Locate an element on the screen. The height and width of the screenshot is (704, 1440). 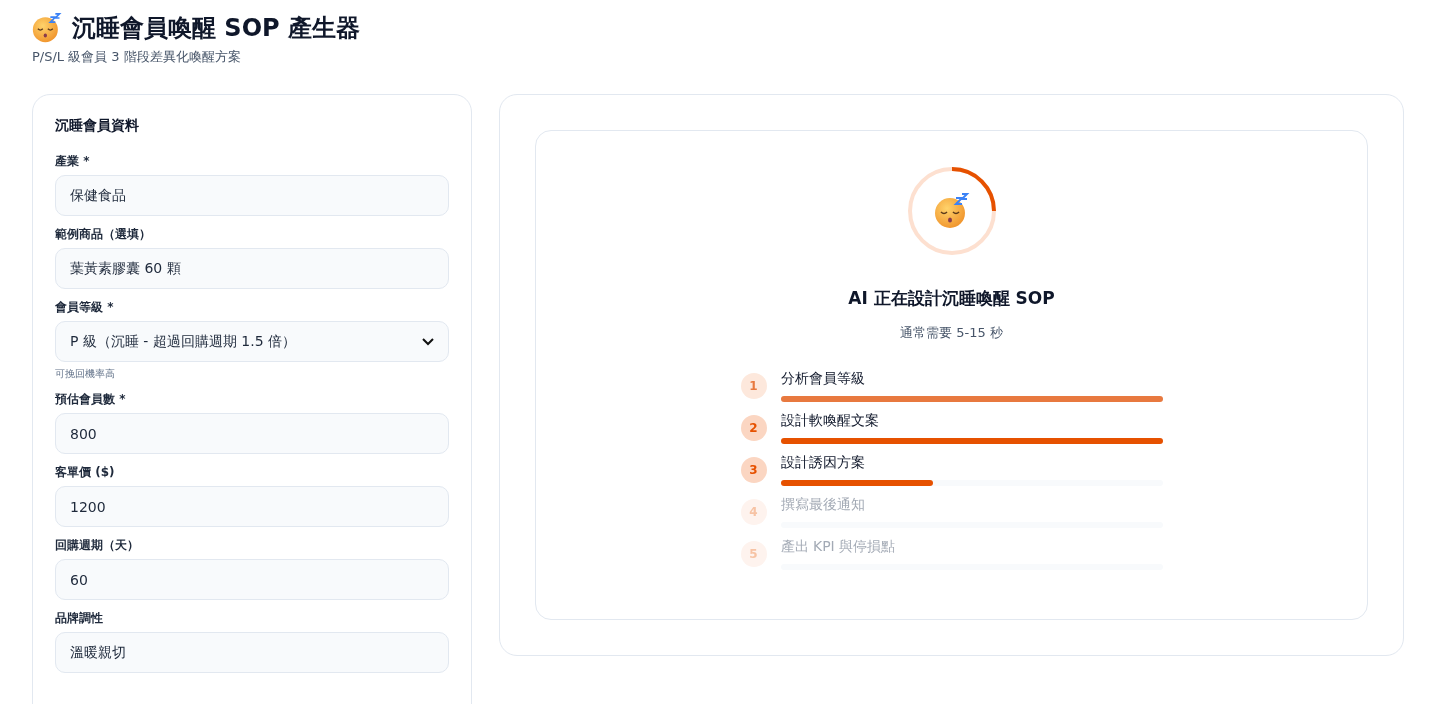
step-number: 3 is located at coordinates (753, 470).